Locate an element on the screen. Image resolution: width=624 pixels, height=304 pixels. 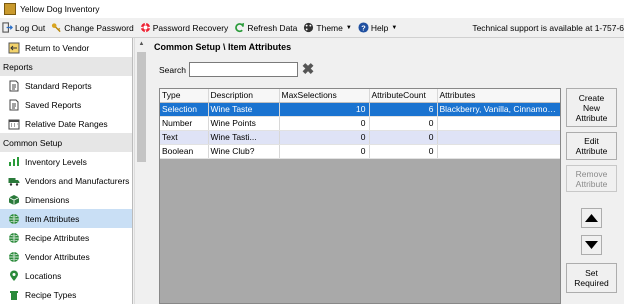
sidebar-item-relative-date-ranges: Relative Date Ranges is located at coordinates (66, 123).